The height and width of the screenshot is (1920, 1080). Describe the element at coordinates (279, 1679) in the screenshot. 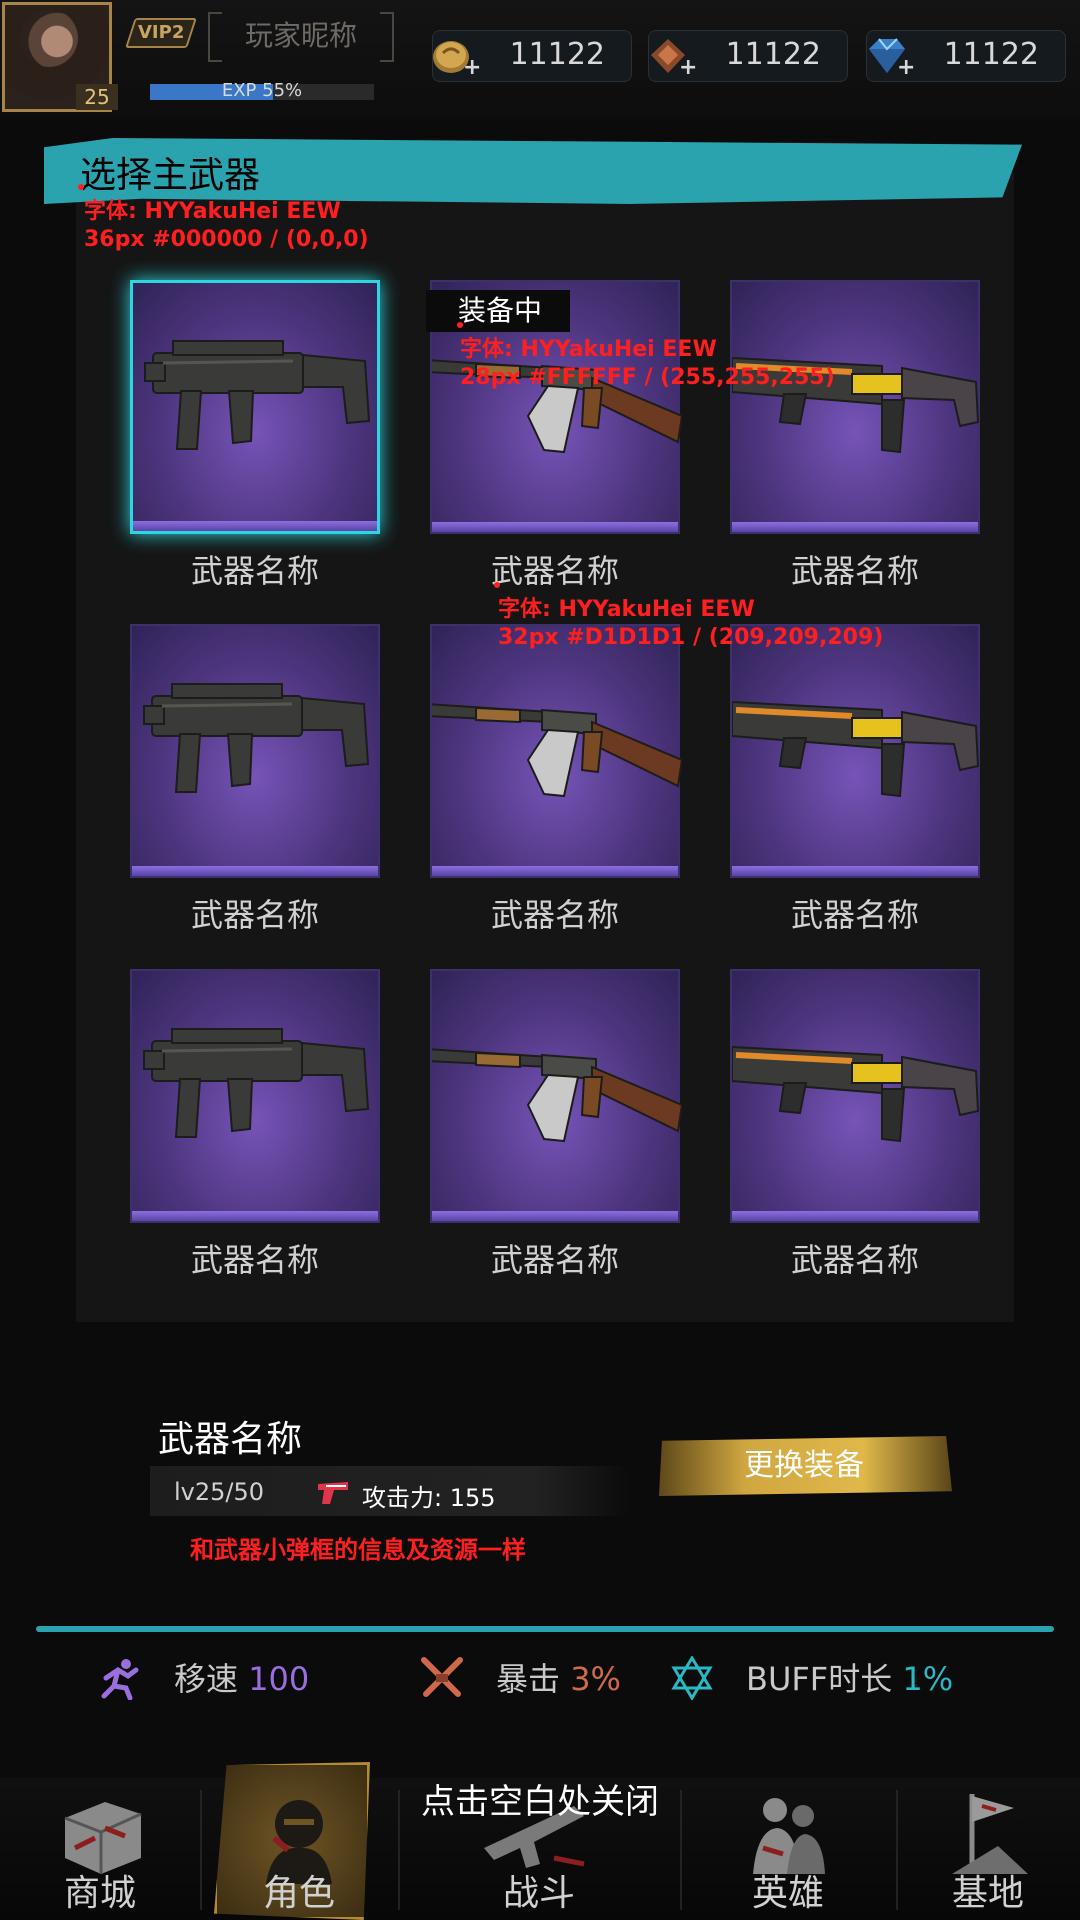

I see `stat-move-speed-value: 100` at that location.